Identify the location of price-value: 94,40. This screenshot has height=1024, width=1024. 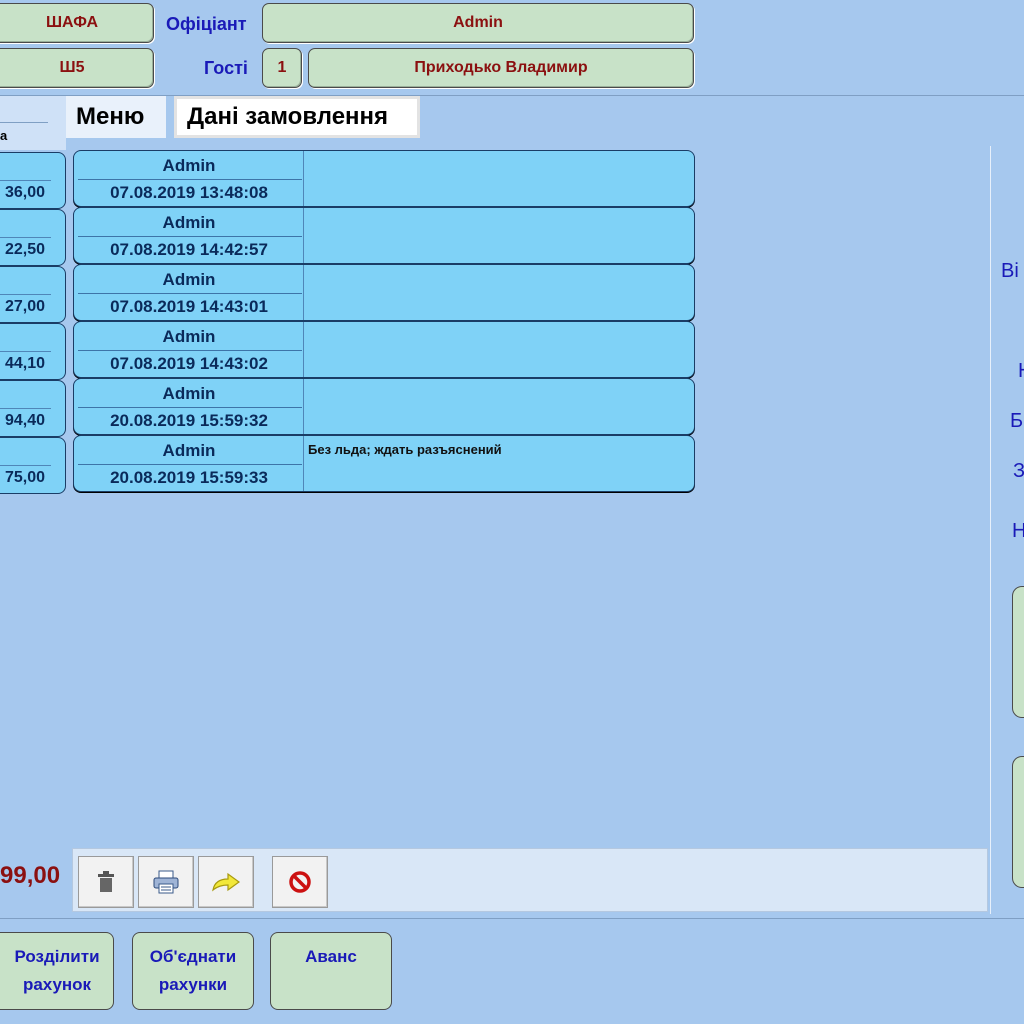
(24, 420).